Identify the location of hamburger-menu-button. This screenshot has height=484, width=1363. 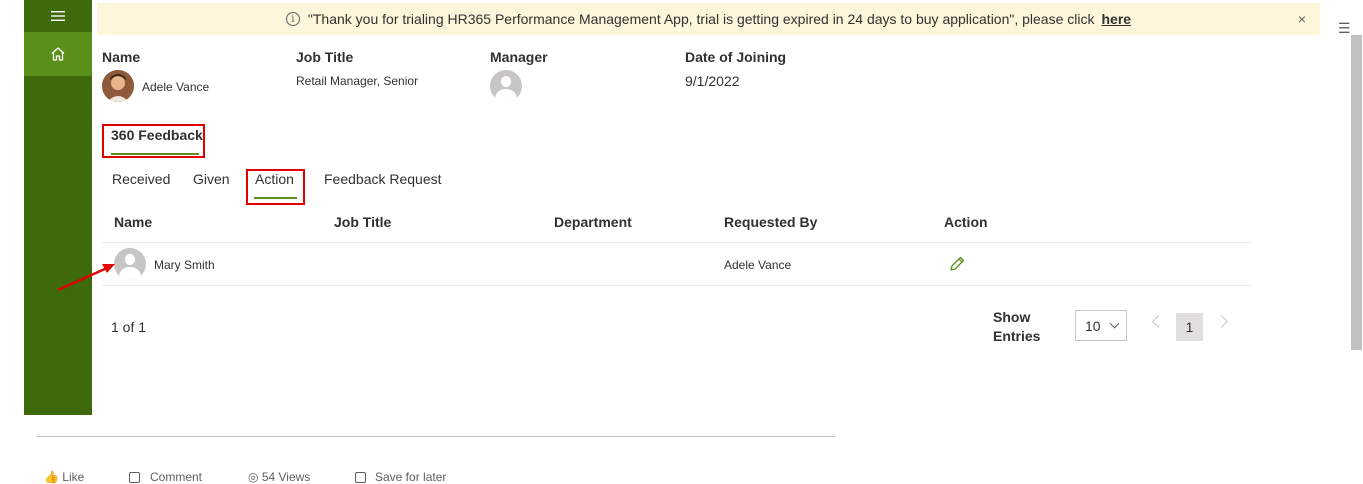
(58, 16).